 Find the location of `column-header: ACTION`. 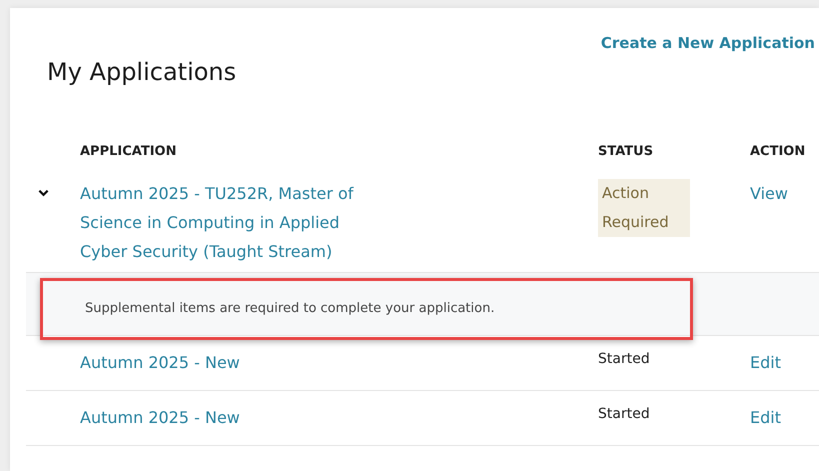

column-header: ACTION is located at coordinates (778, 151).